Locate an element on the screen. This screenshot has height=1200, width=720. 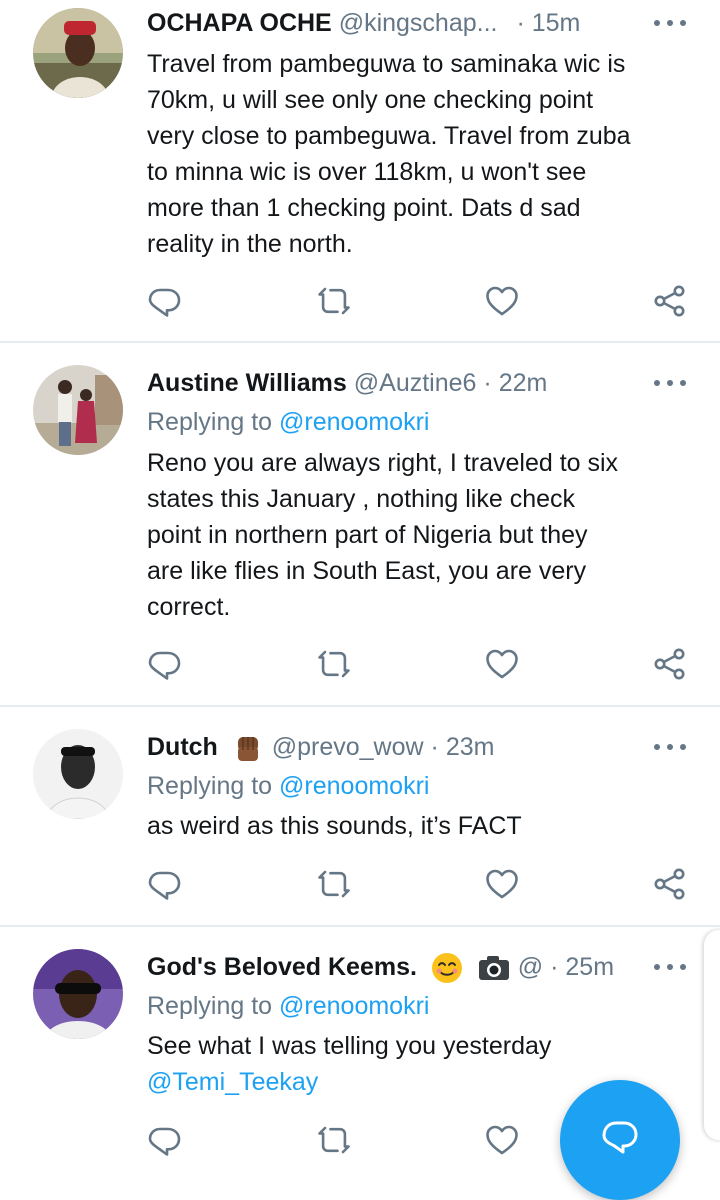
tweet-text: as weird as this sounds, it’s FACT is located at coordinates (334, 826).